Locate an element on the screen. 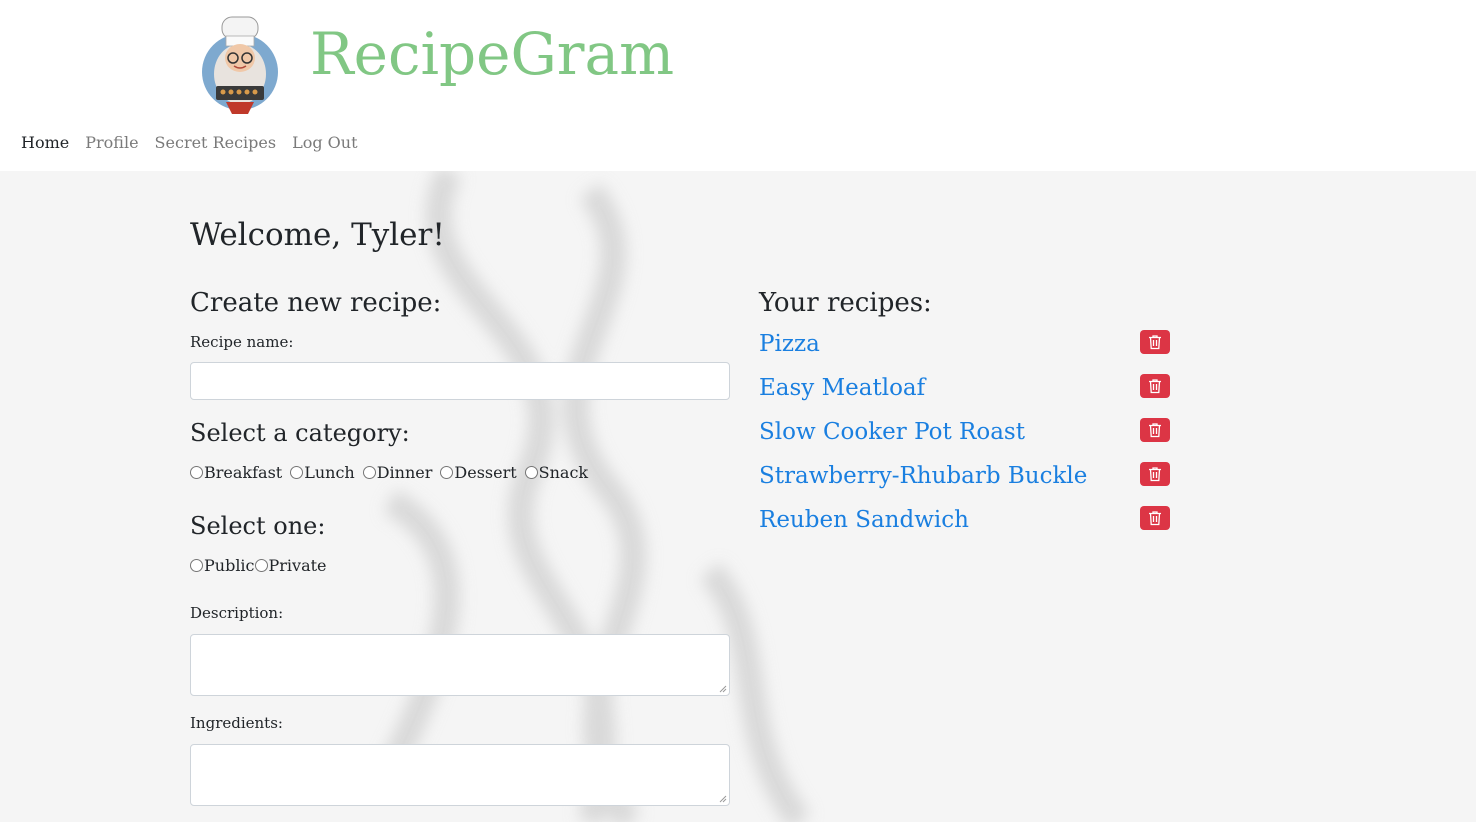 The height and width of the screenshot is (822, 1476). recipe-name-input is located at coordinates (460, 381).